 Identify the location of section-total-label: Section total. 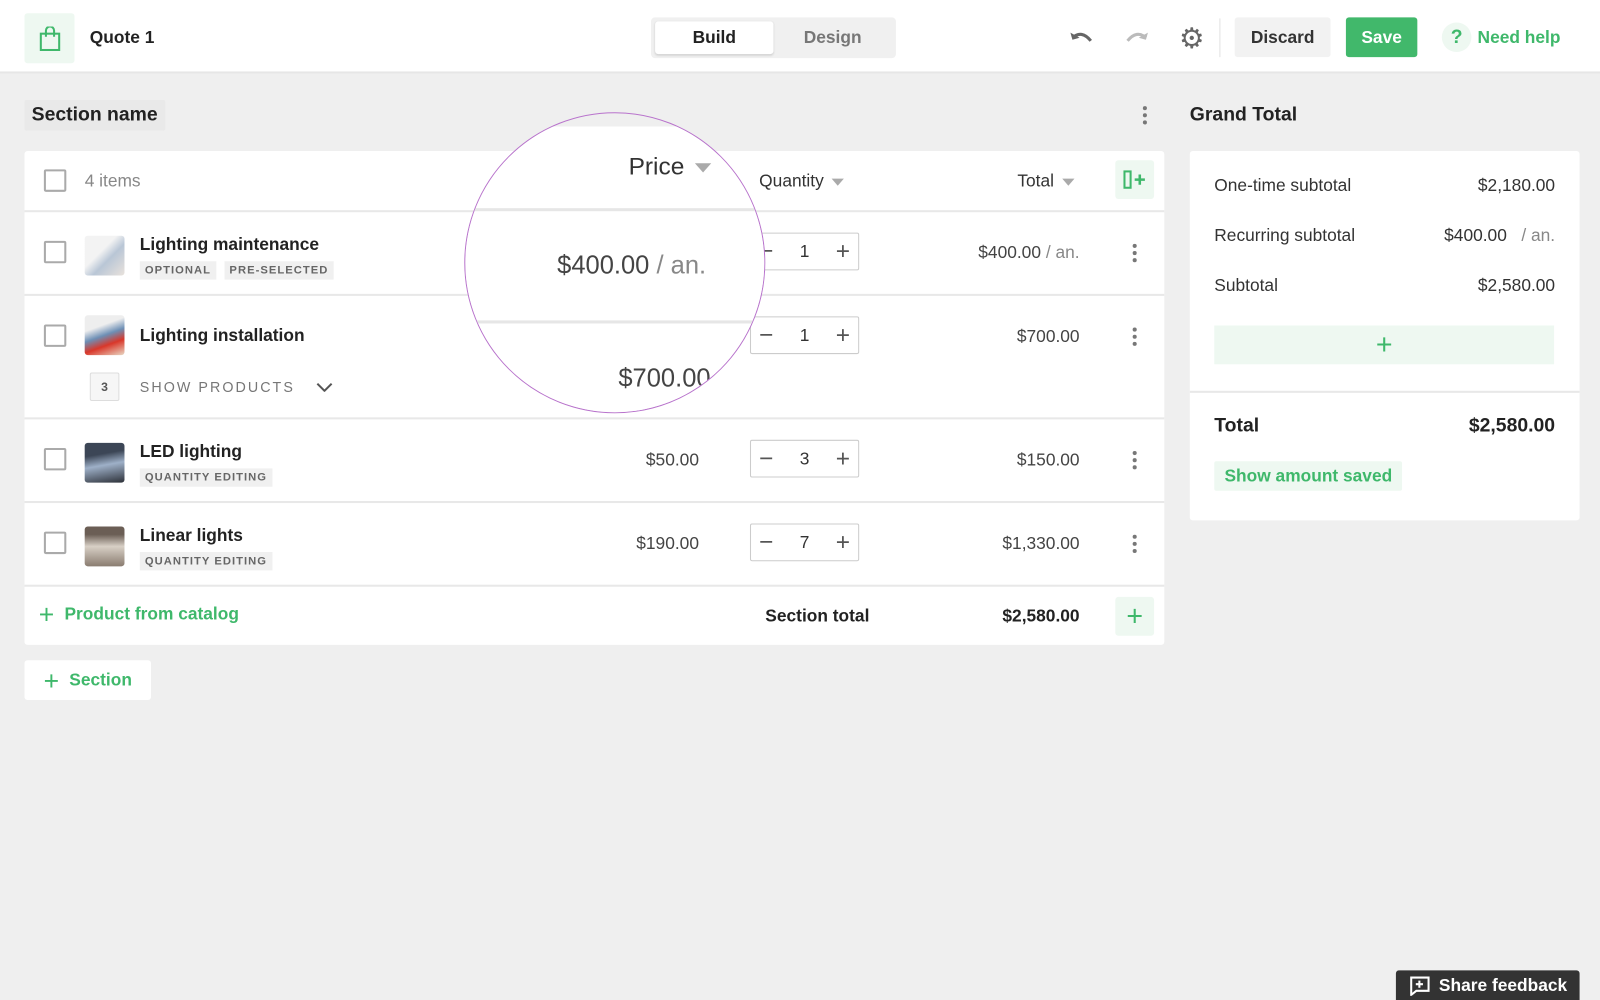
(817, 616).